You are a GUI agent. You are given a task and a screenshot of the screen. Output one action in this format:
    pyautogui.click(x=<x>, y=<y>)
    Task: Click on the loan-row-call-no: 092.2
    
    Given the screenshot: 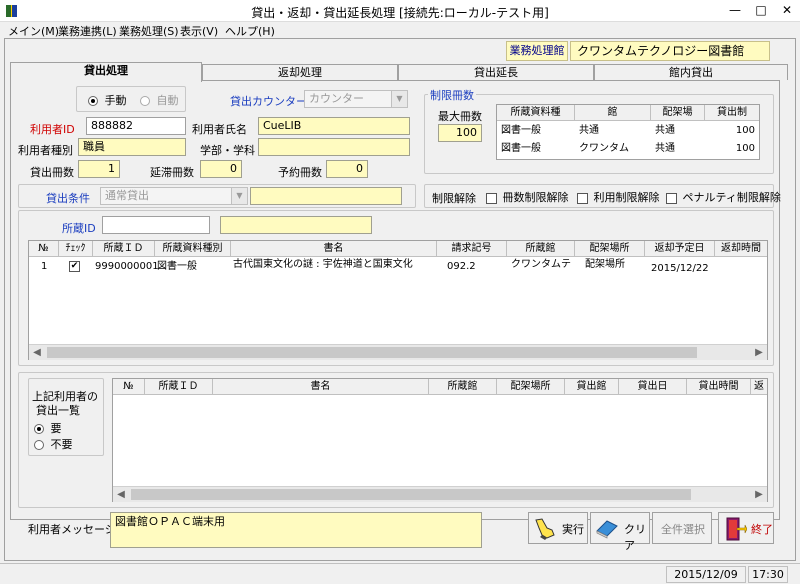 What is the action you would take?
    pyautogui.click(x=461, y=266)
    